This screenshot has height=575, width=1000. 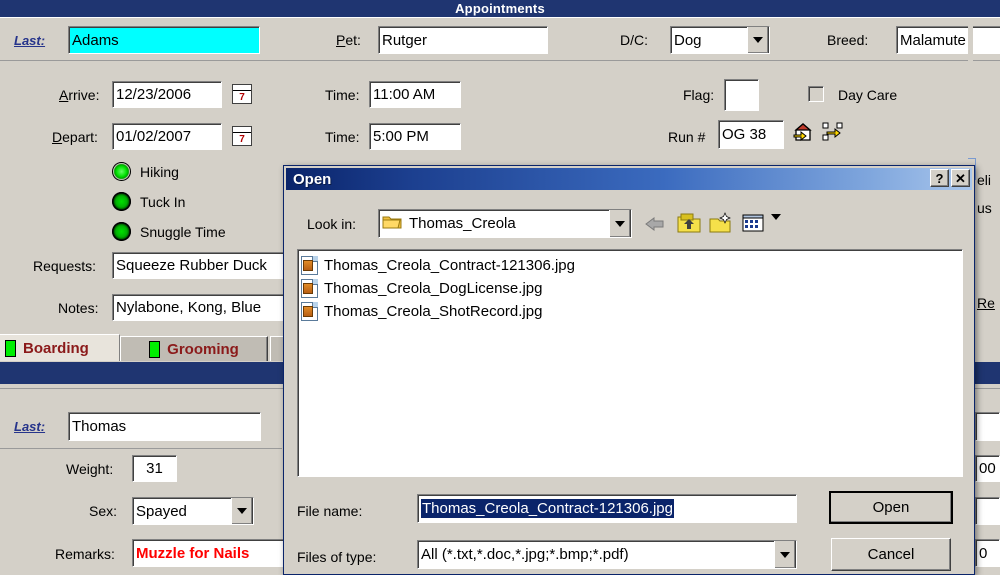 I want to click on app-titlebar: Appointments, so click(x=500, y=8).